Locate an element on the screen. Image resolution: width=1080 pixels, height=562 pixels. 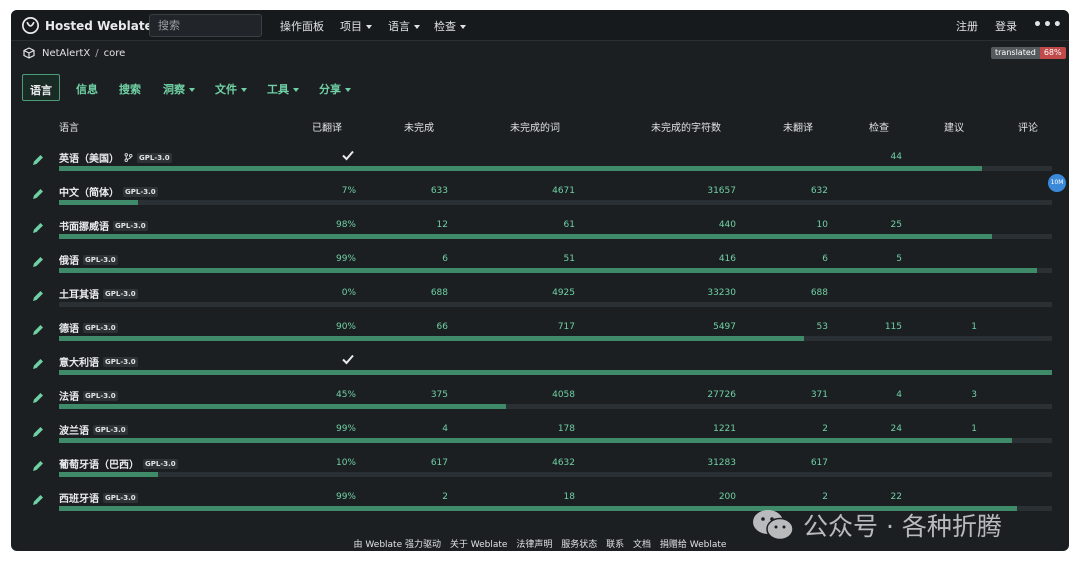
breadcrumb-component: core is located at coordinates (115, 53).